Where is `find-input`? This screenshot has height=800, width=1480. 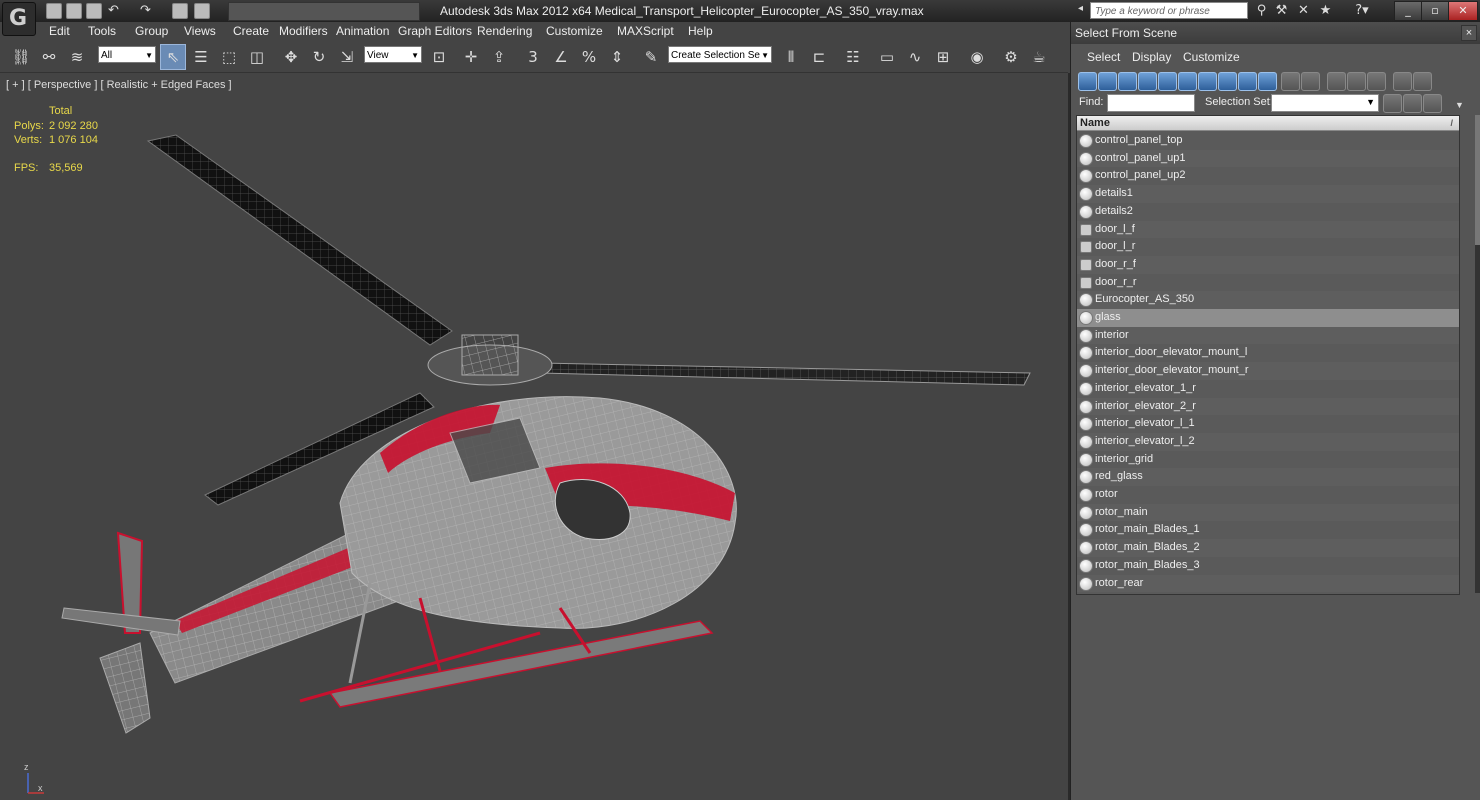 find-input is located at coordinates (1151, 103).